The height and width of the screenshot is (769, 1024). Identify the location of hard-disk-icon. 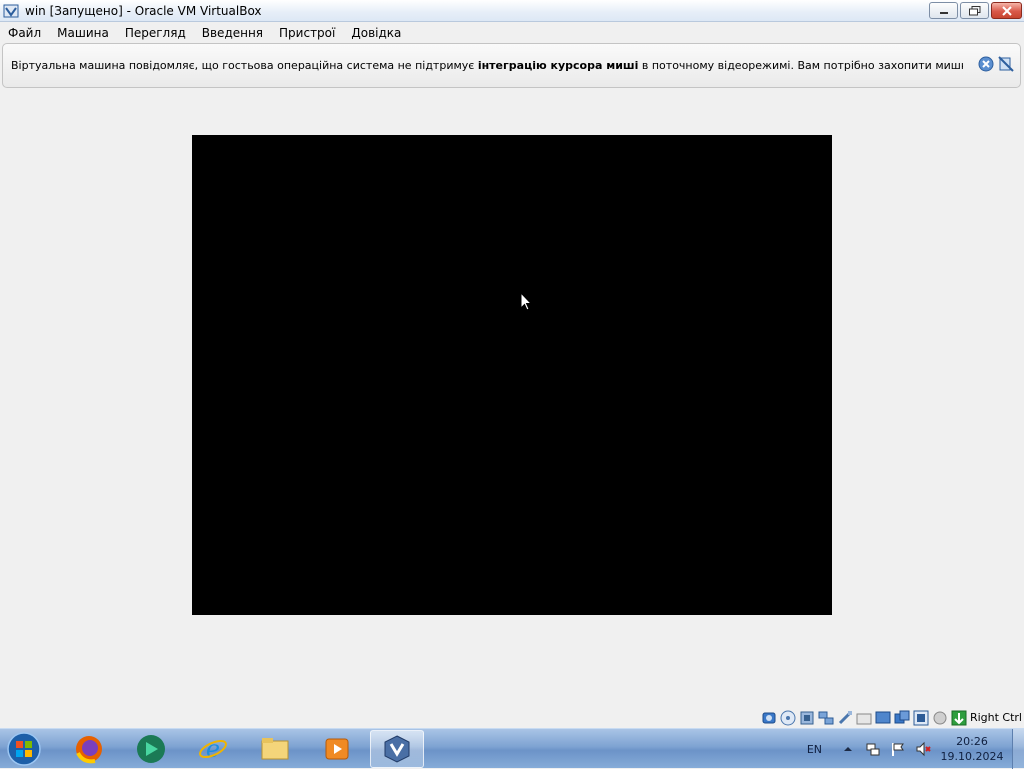
(769, 718).